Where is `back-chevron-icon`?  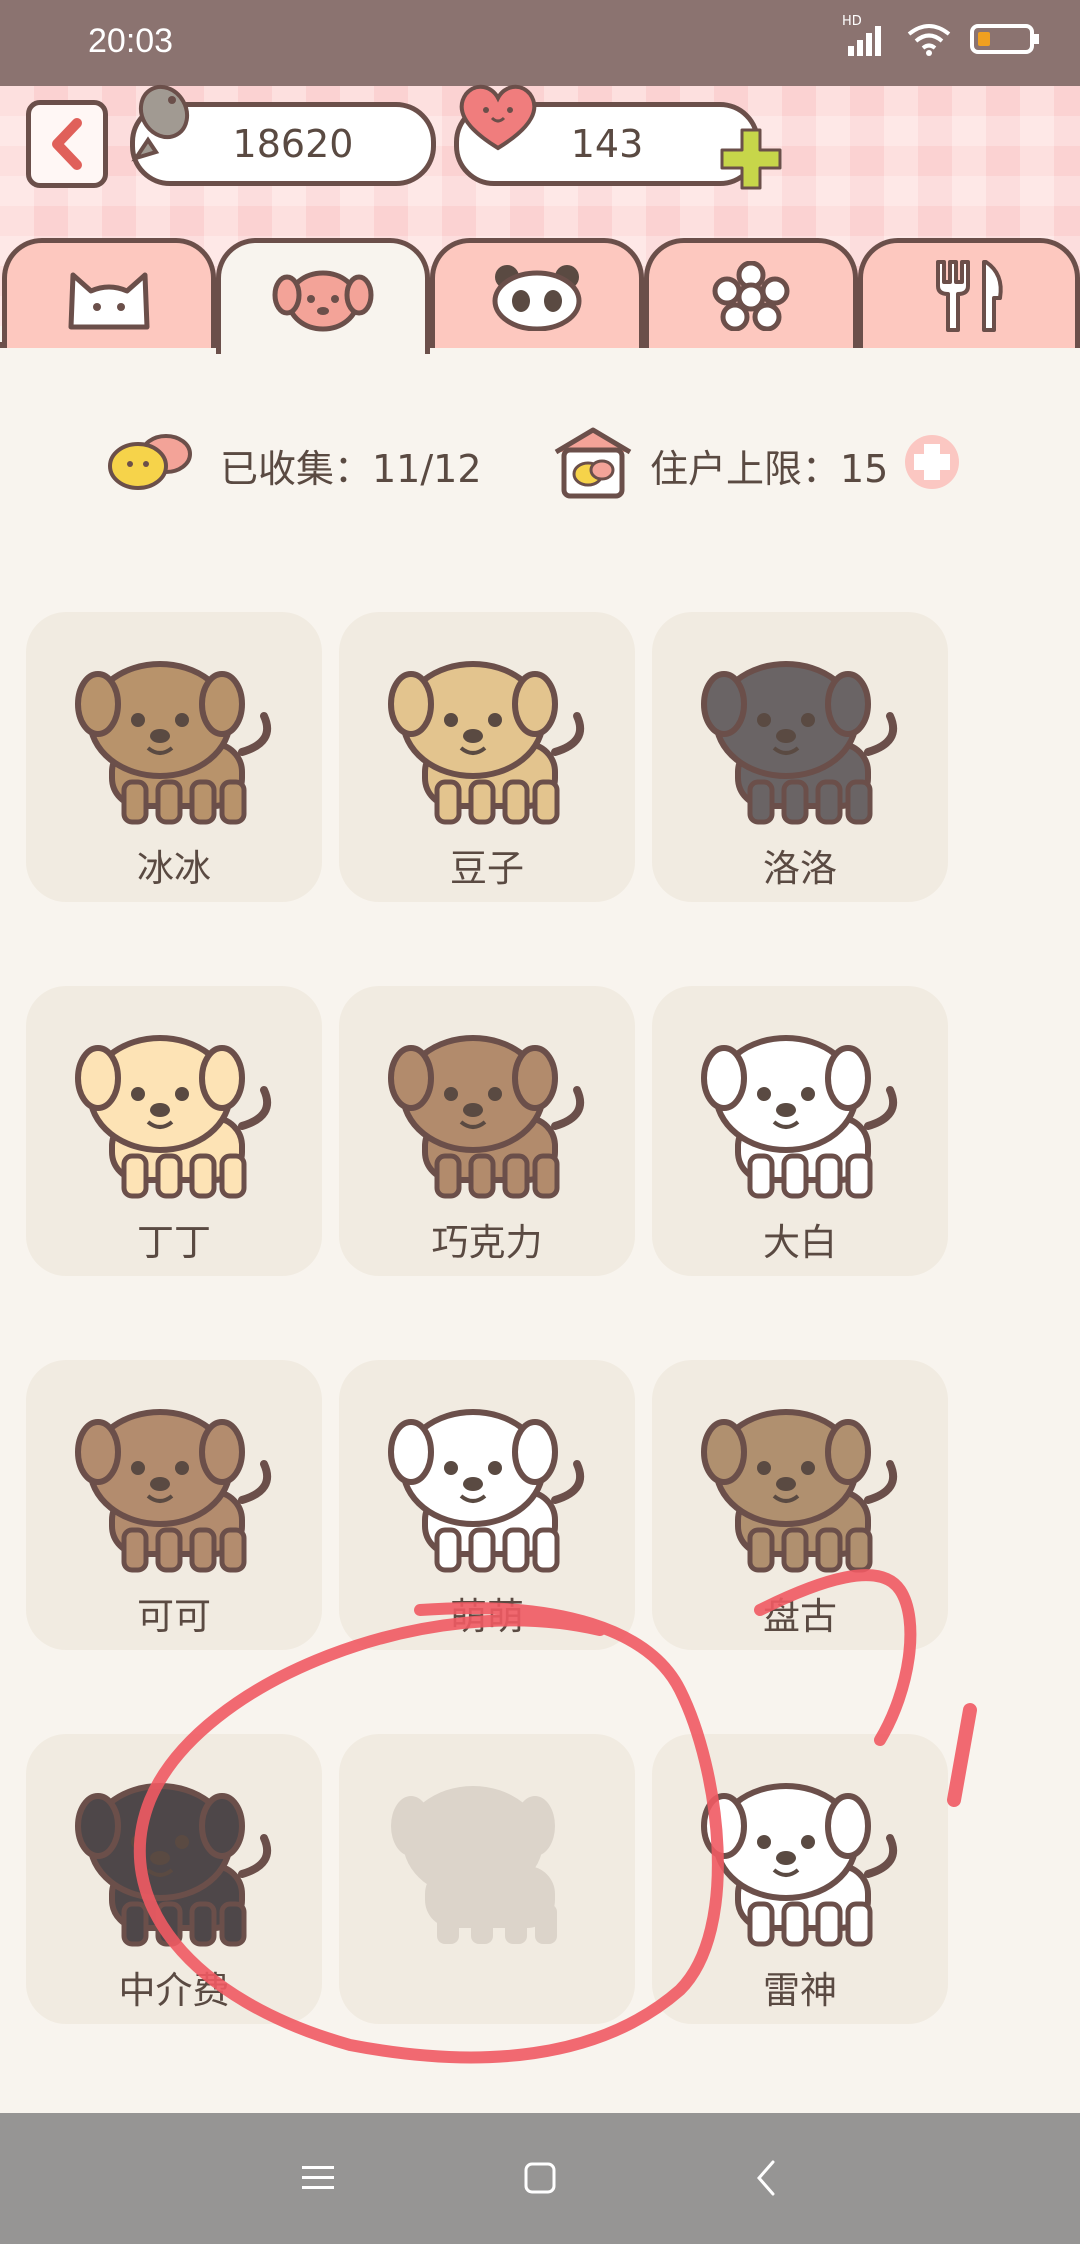 back-chevron-icon is located at coordinates (766, 2178).